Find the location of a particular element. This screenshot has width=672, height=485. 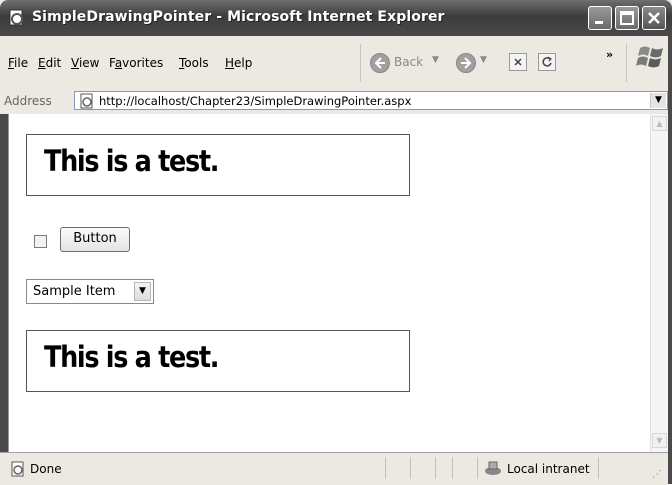

button: Button is located at coordinates (95, 239).